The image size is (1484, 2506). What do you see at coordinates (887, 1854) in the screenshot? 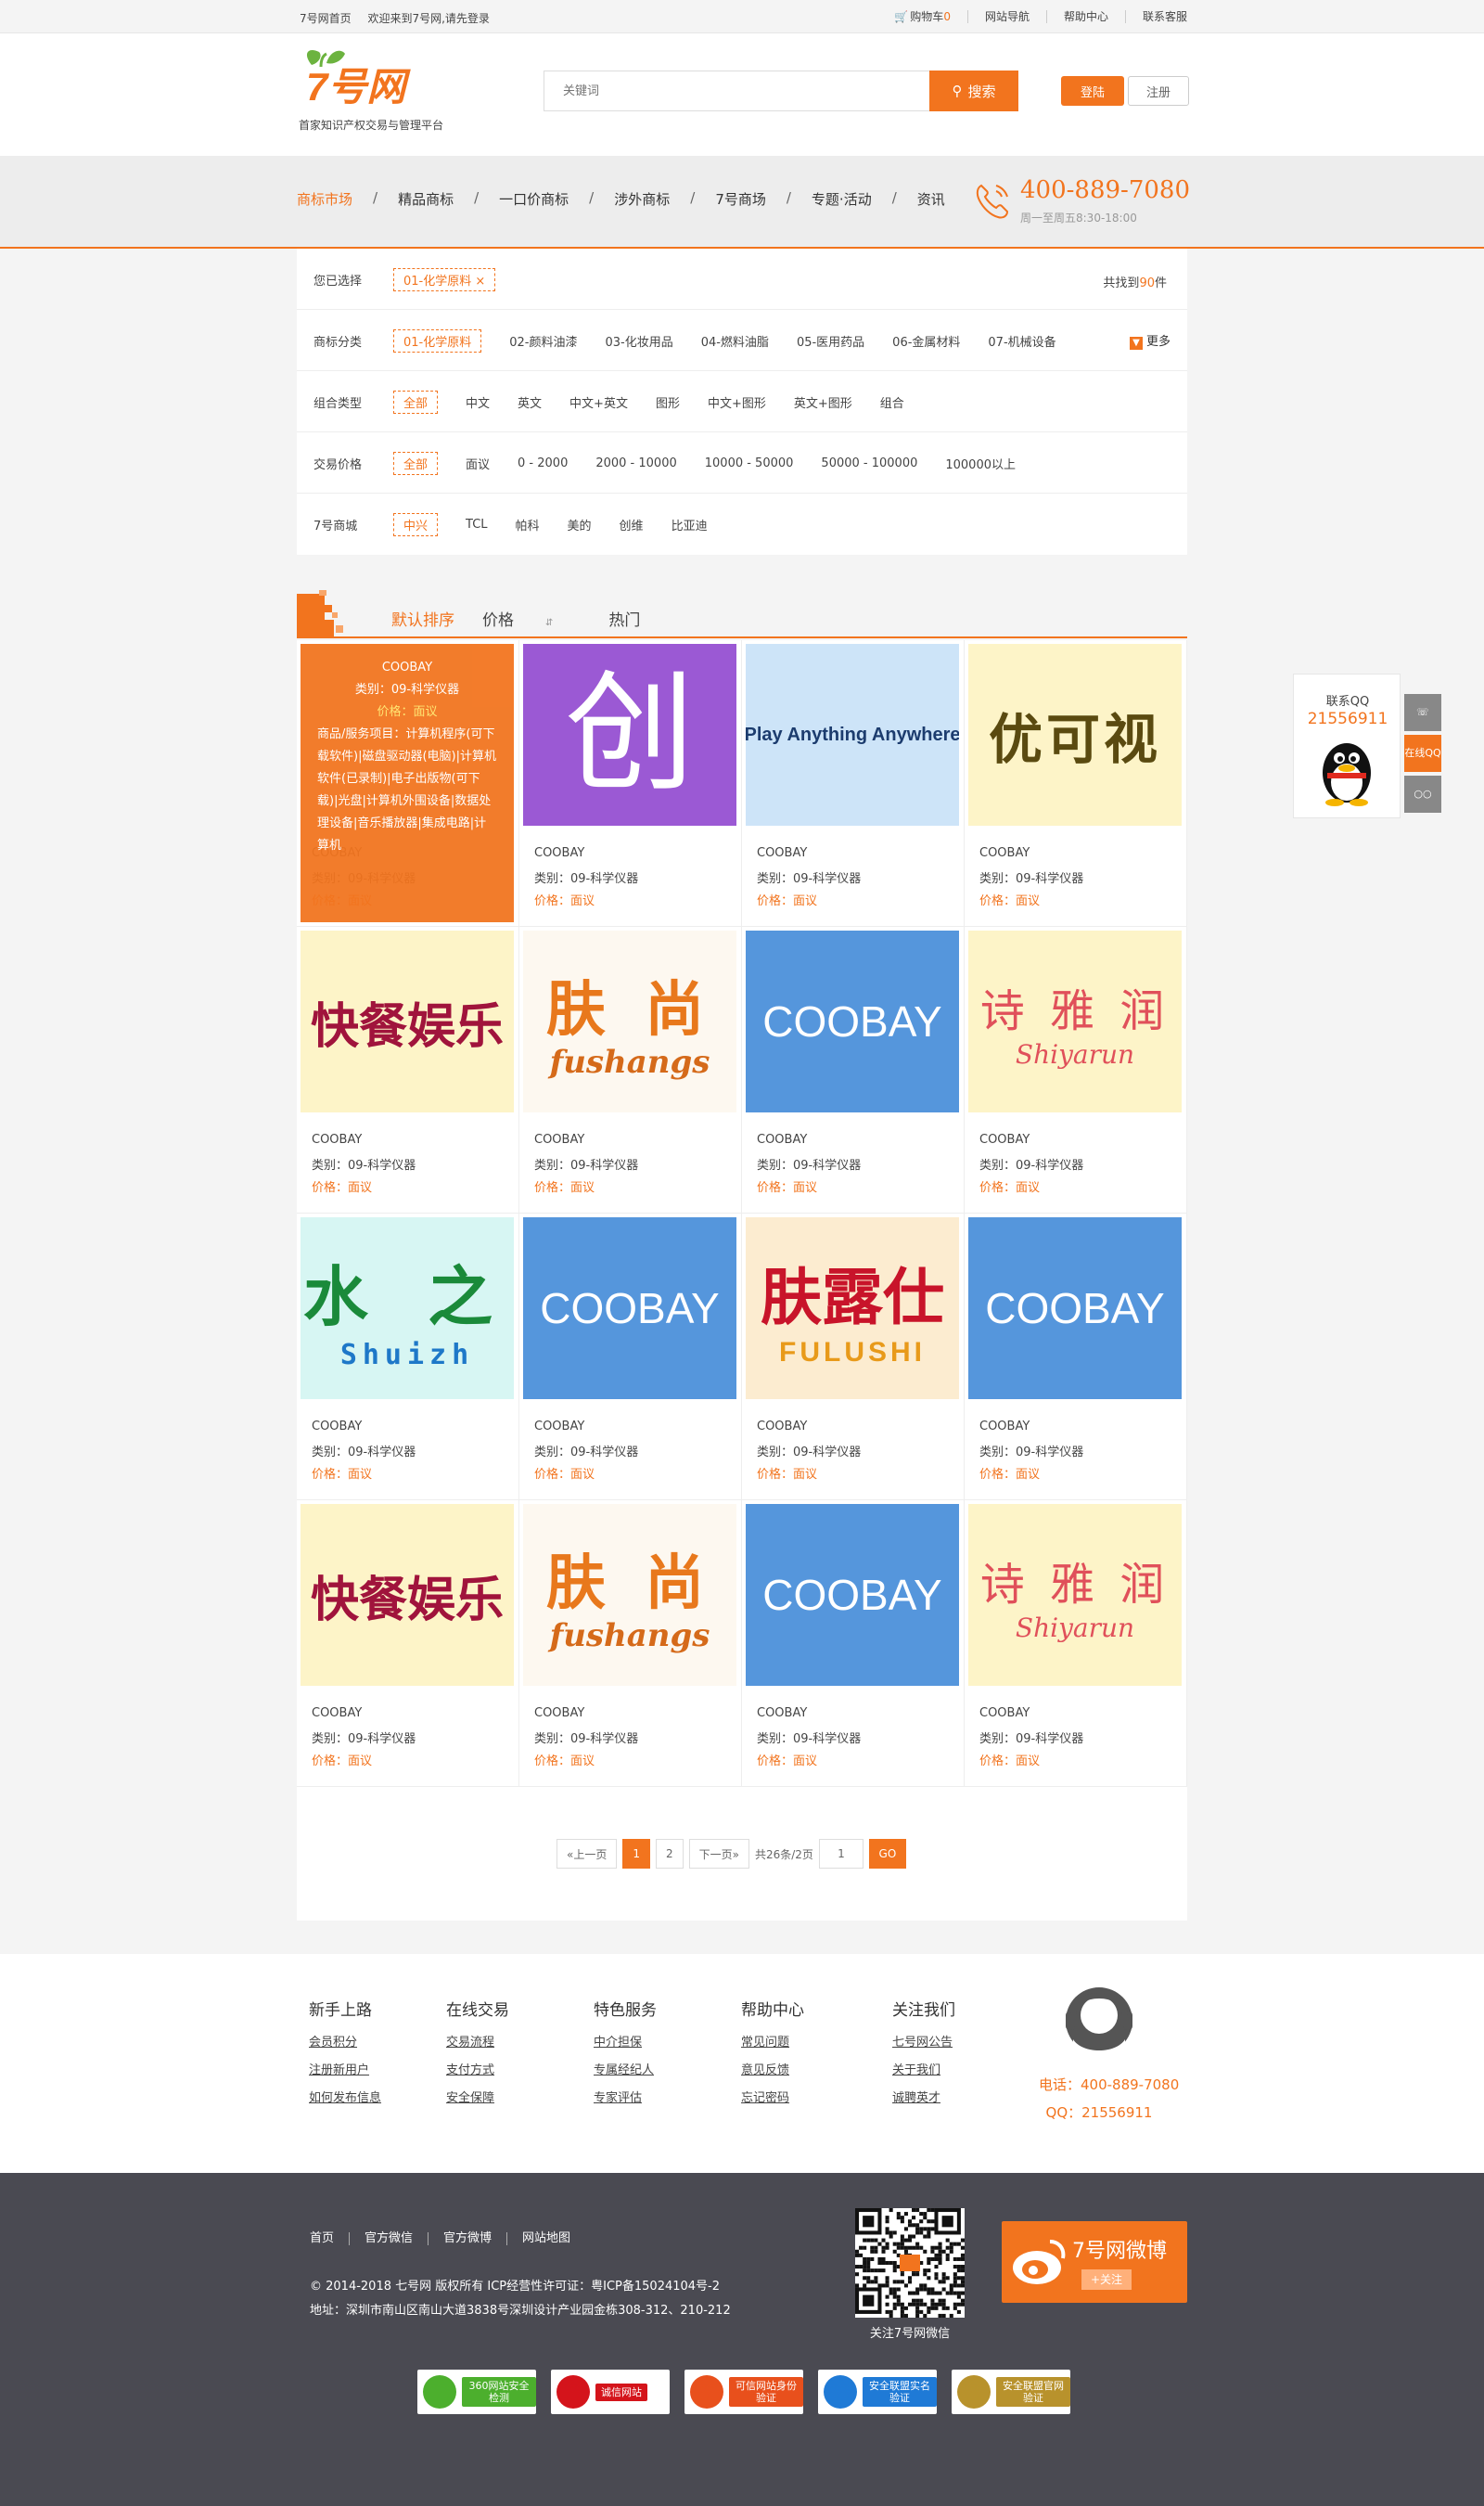
I see `go-button: GO` at bounding box center [887, 1854].